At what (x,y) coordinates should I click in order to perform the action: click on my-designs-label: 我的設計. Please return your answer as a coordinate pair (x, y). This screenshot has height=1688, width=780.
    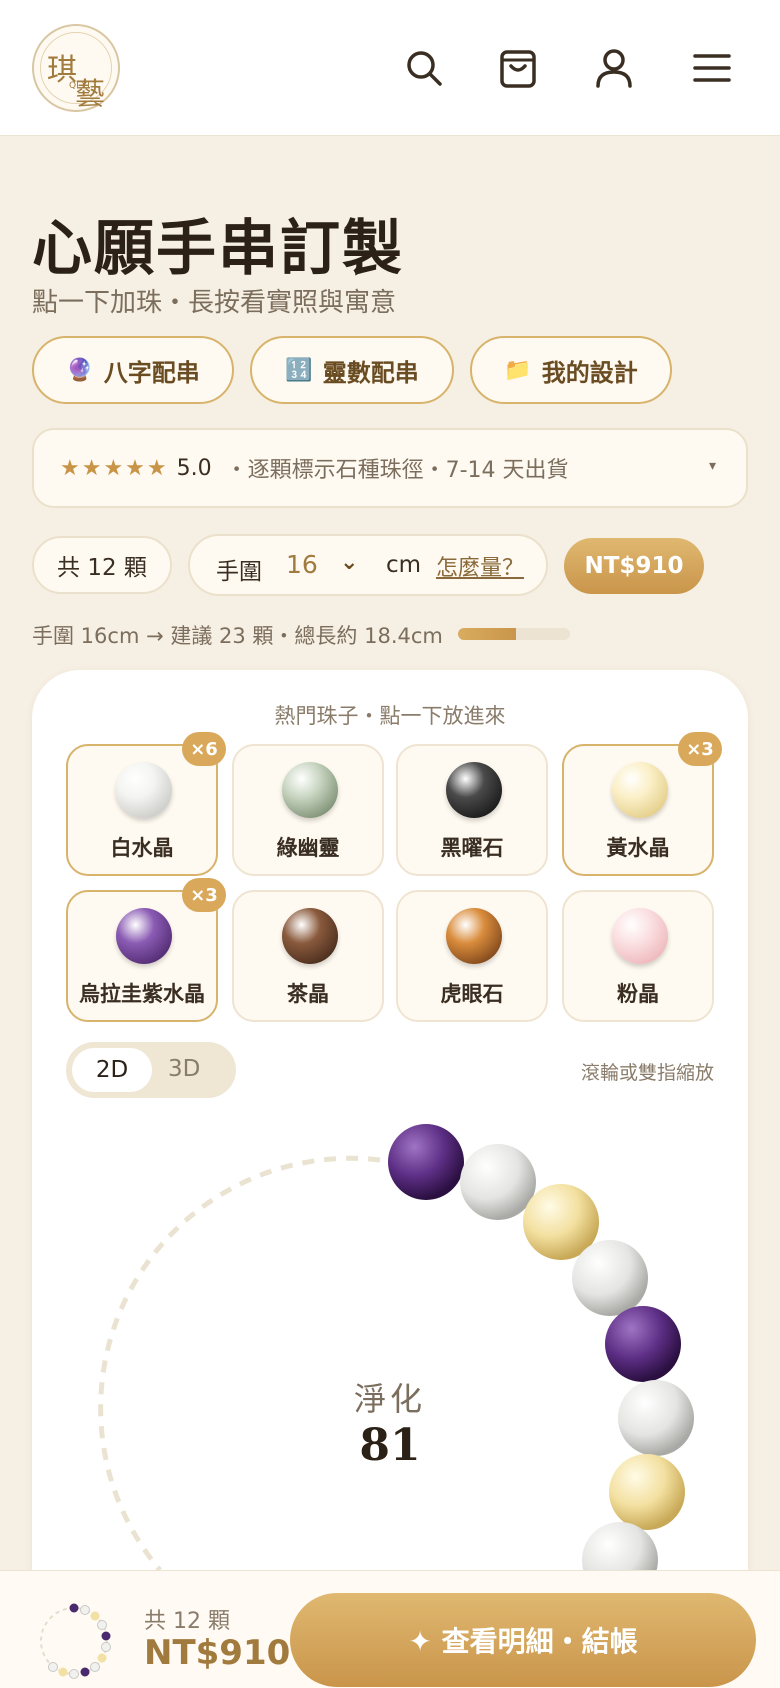
    Looking at the image, I should click on (589, 372).